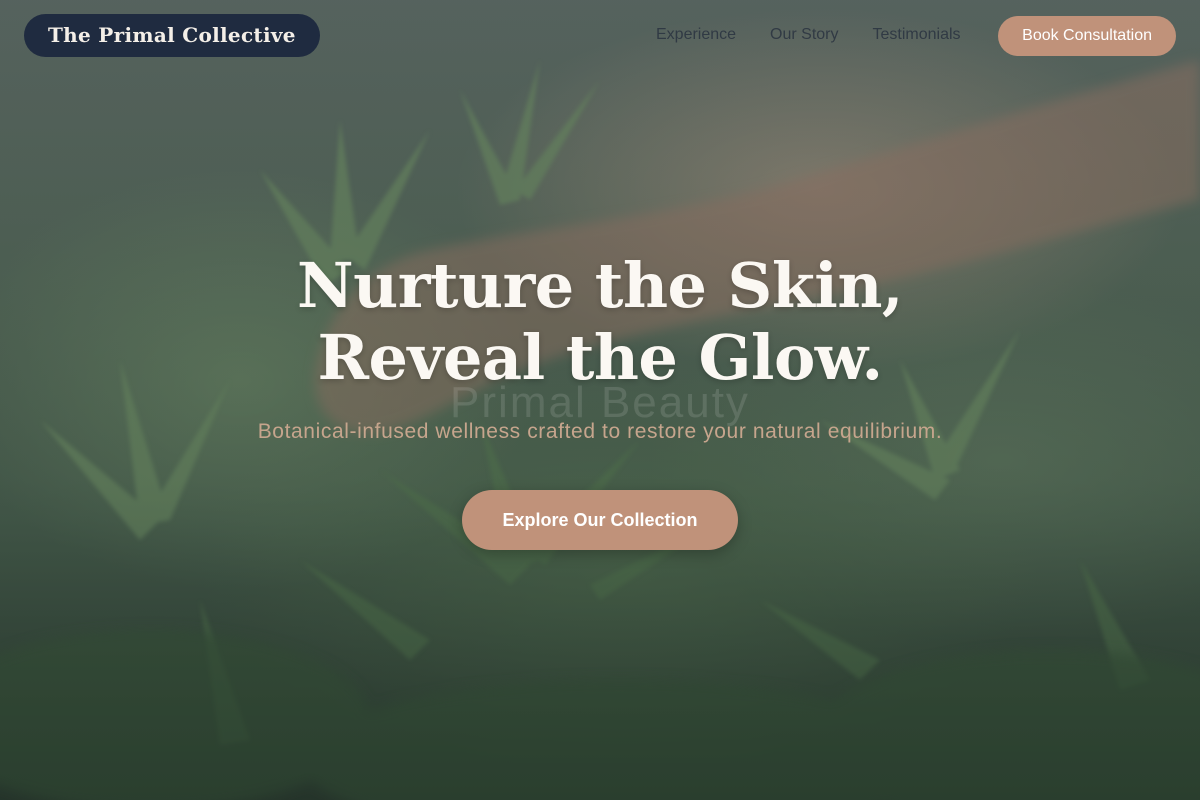 The width and height of the screenshot is (1200, 800). Describe the element at coordinates (172, 35) in the screenshot. I see `brand-logo: The Primal Collective` at that location.